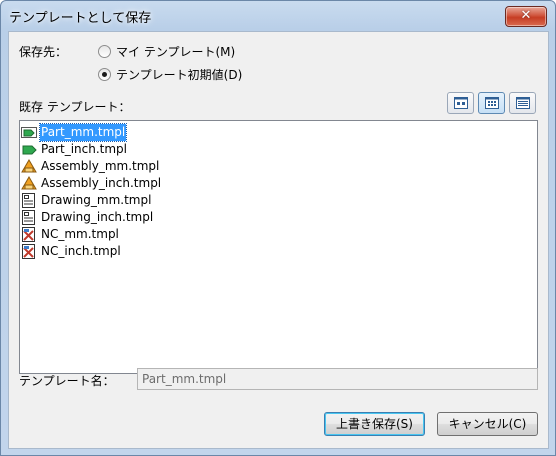 The width and height of the screenshot is (556, 456). What do you see at coordinates (75, 107) in the screenshot?
I see `existing-templates-label: 既存 テンプレート：` at bounding box center [75, 107].